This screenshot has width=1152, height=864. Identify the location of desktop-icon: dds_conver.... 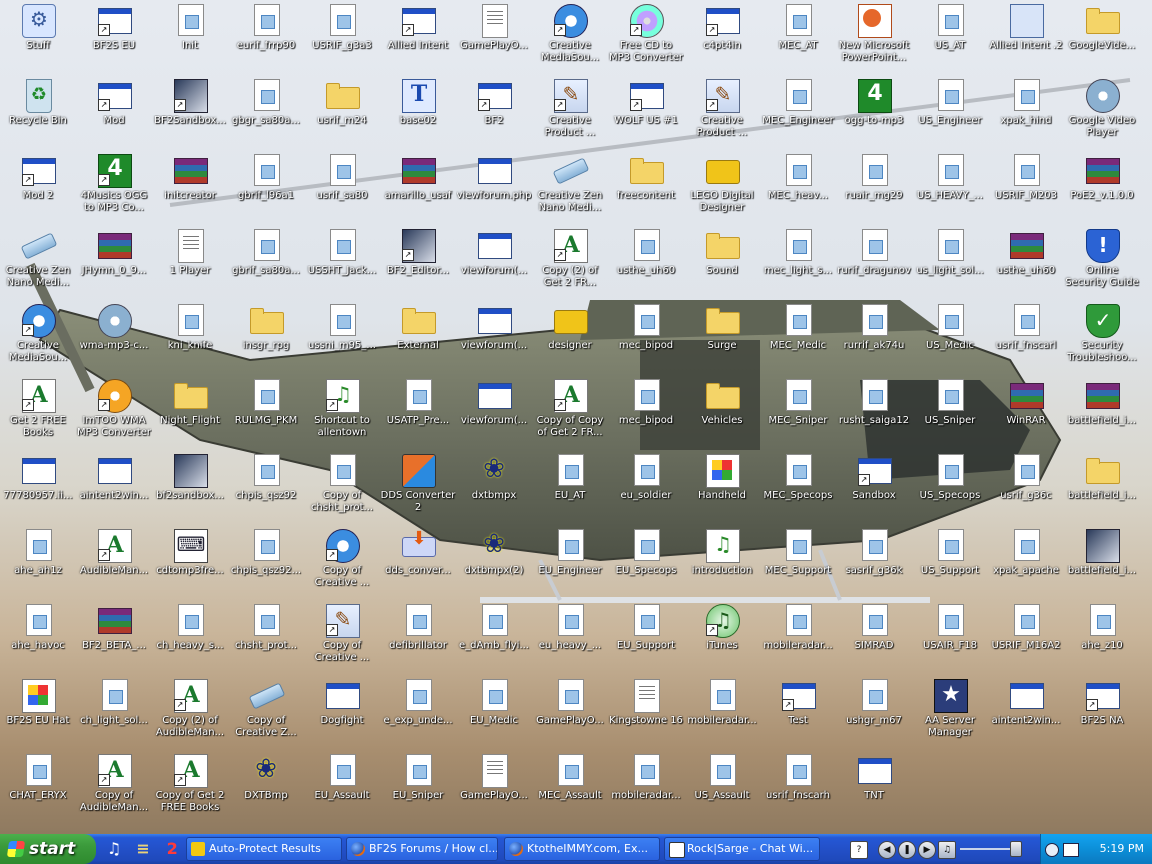
(418, 564).